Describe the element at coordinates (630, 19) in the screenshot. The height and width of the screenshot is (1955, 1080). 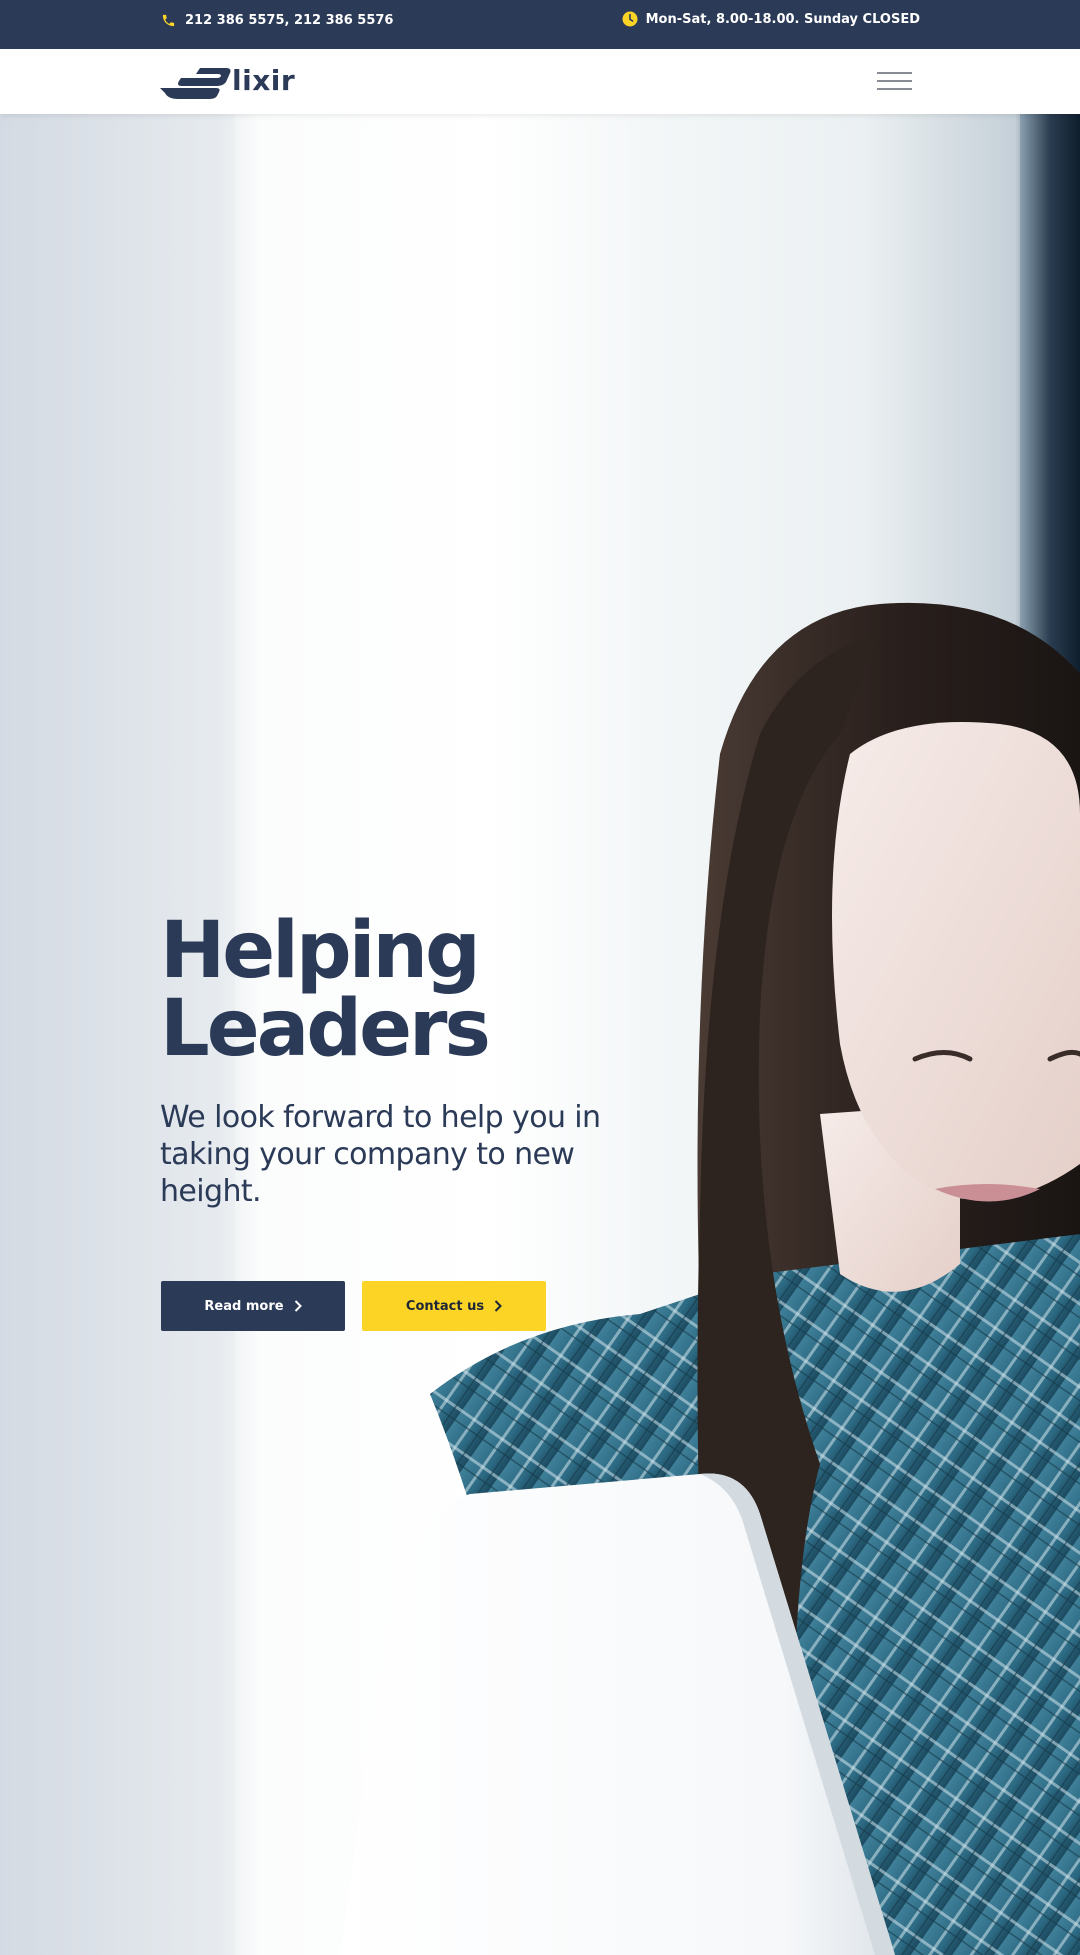
I see `clock-icon` at that location.